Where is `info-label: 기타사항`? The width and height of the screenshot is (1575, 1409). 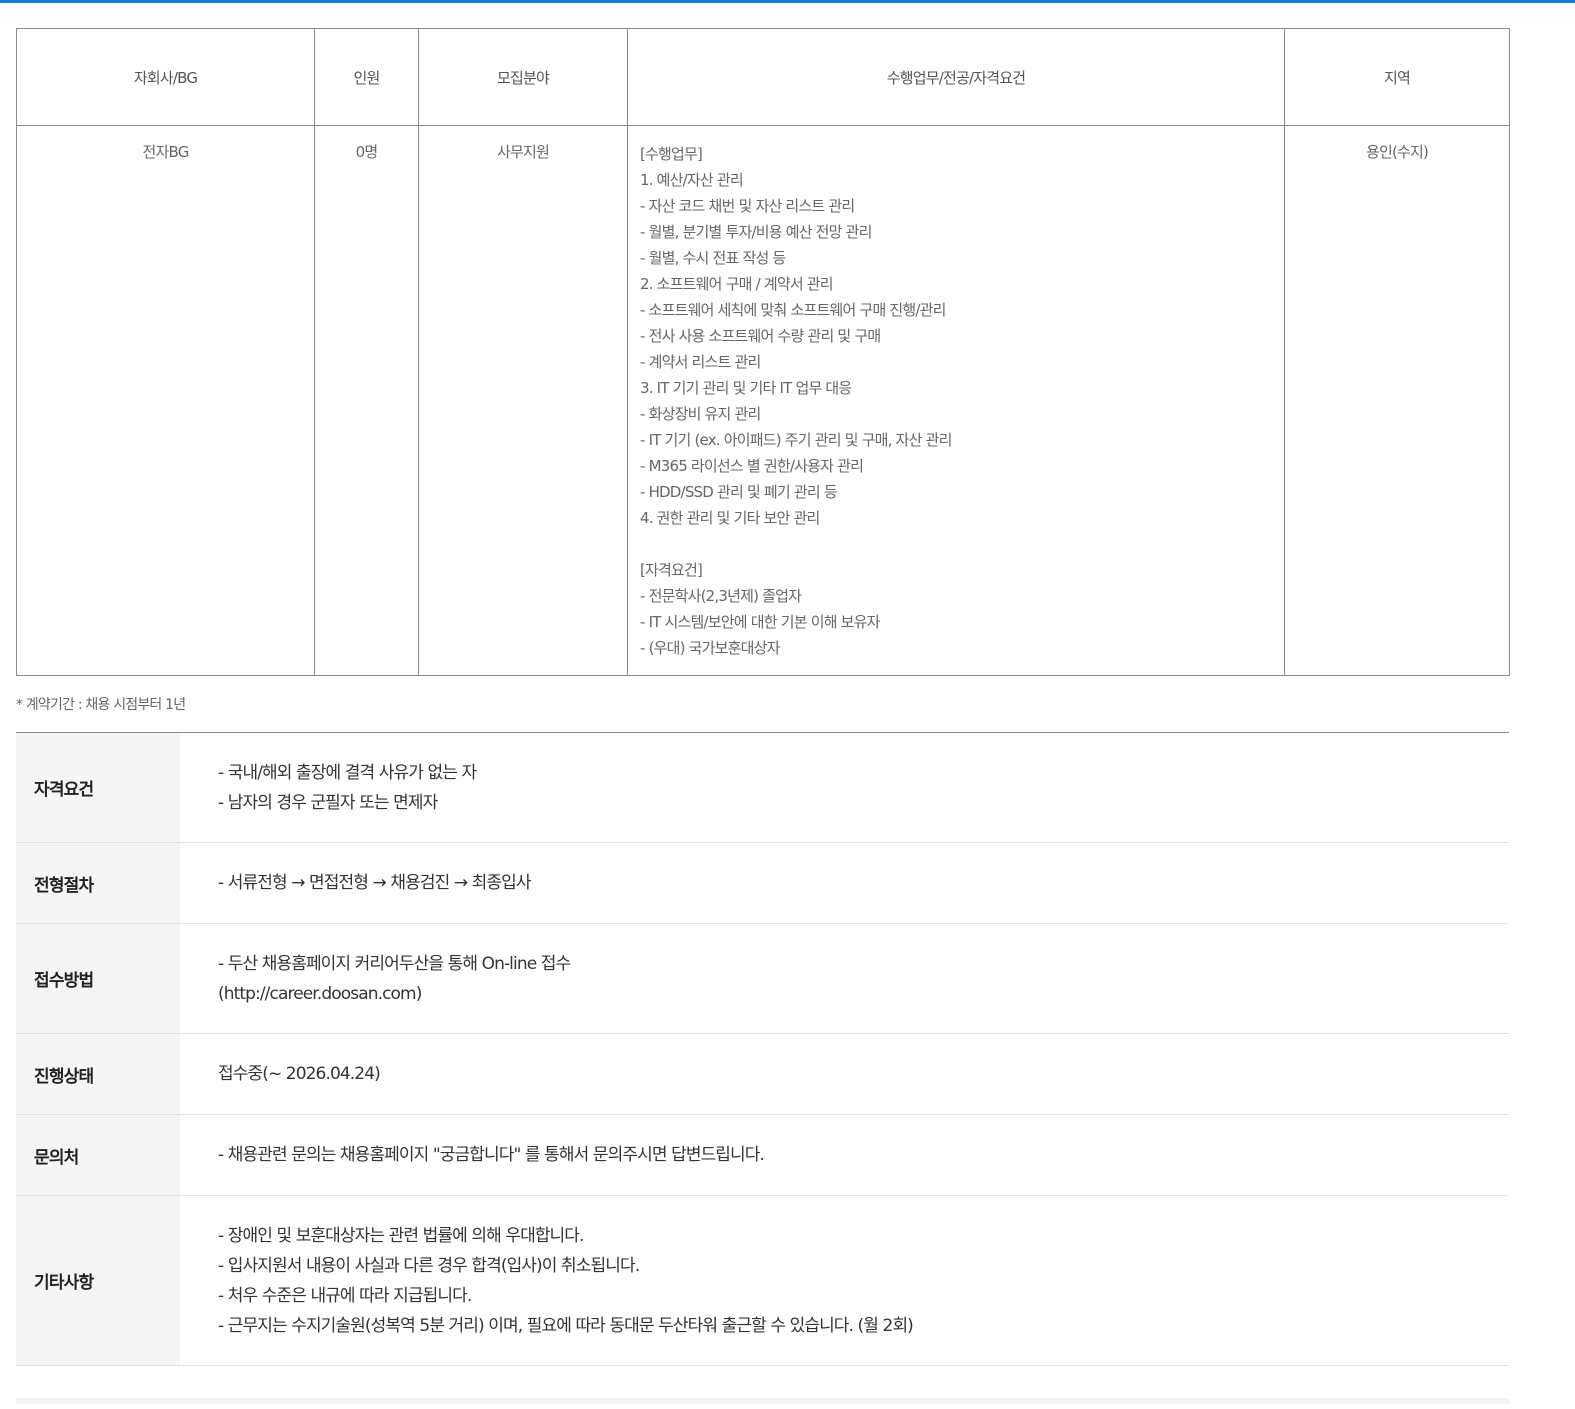
info-label: 기타사항 is located at coordinates (98, 1280).